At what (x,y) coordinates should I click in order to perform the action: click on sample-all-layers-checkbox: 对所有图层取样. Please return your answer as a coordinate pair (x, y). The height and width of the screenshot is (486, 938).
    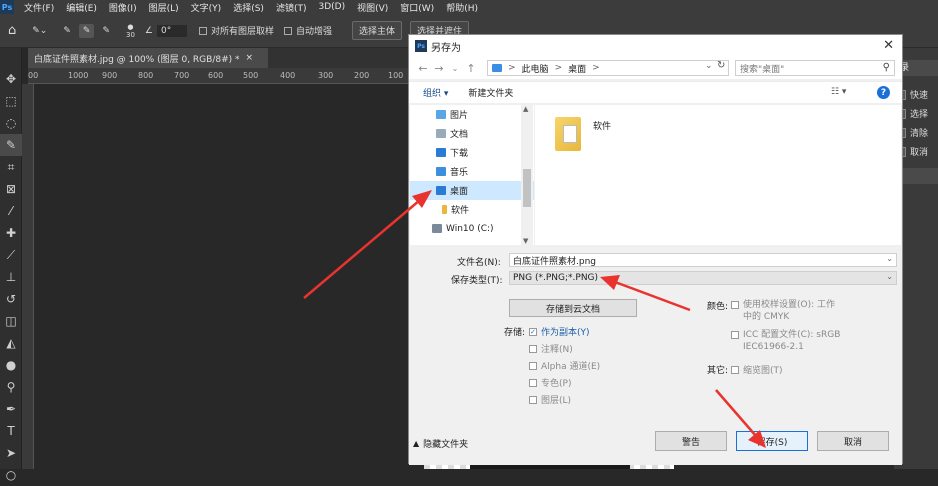
    Looking at the image, I should click on (236, 30).